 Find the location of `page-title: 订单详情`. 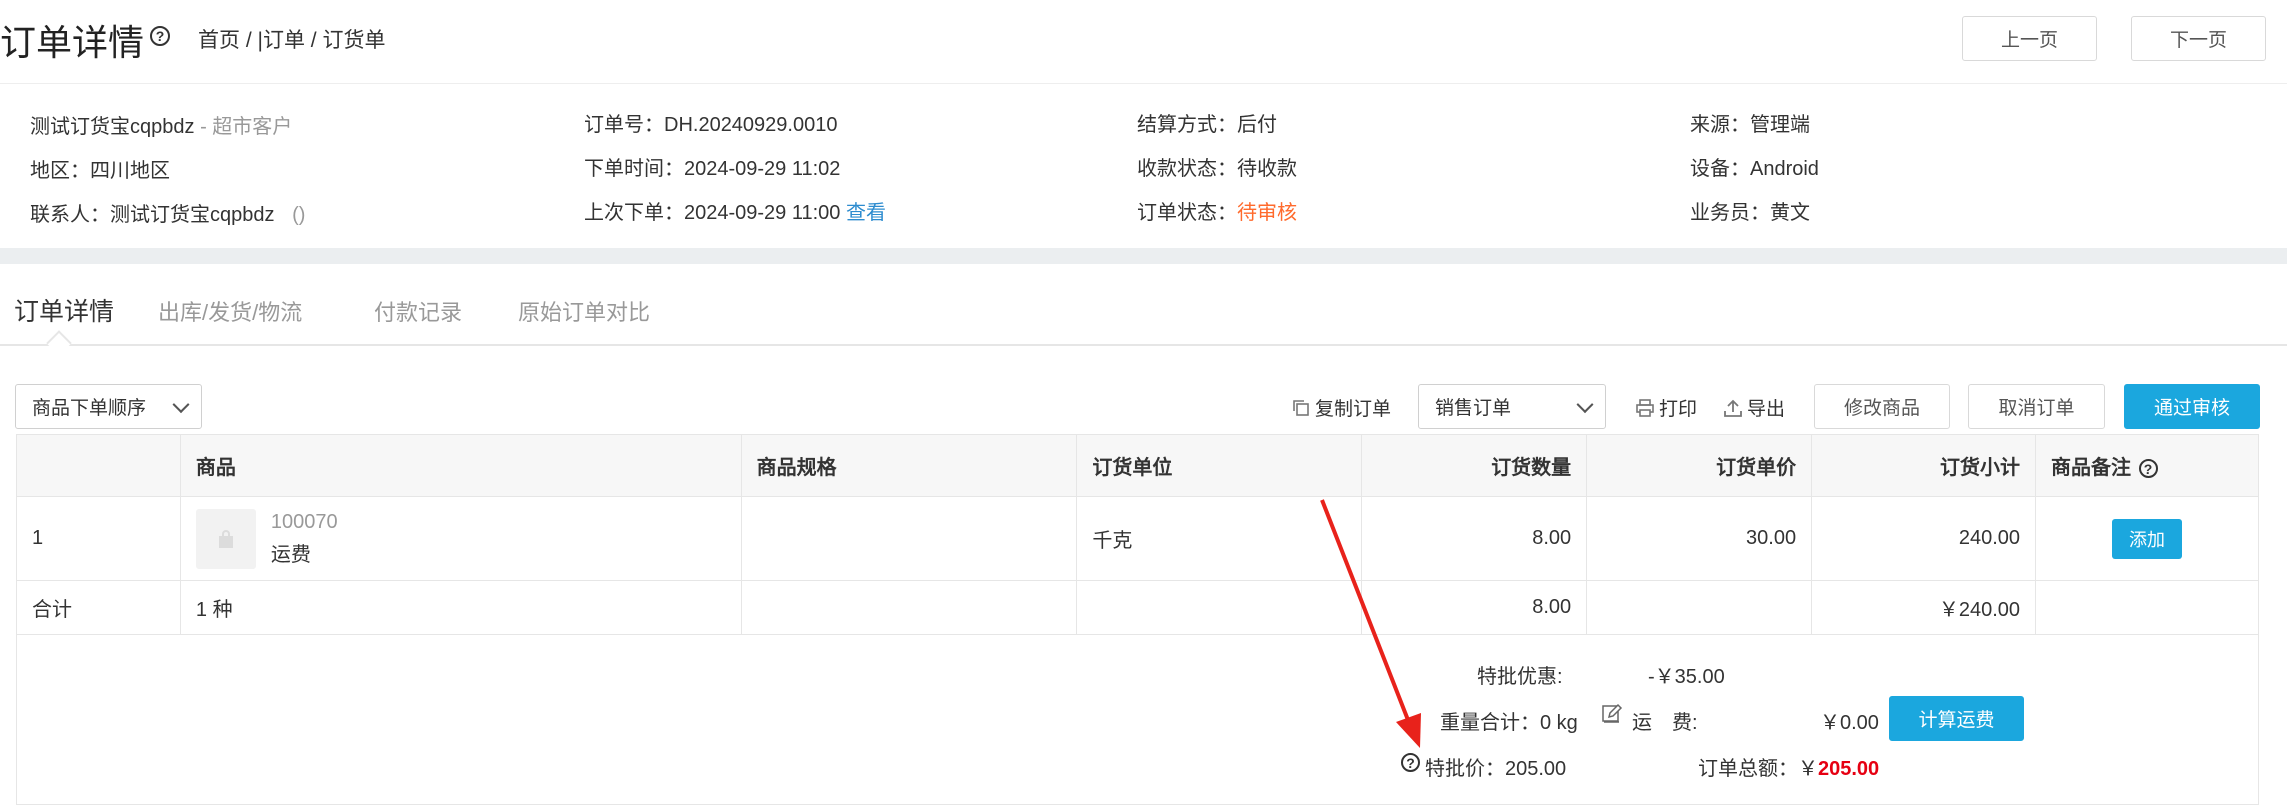

page-title: 订单详情 is located at coordinates (72, 42).